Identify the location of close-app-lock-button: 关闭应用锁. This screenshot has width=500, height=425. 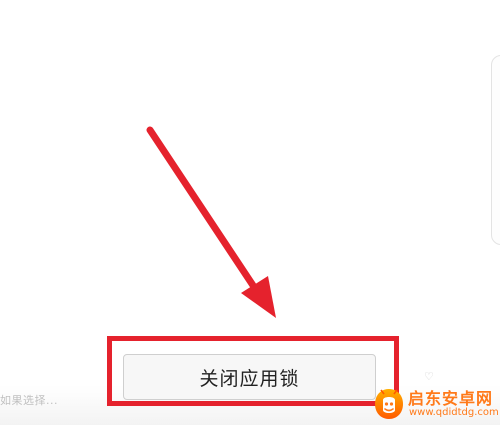
(249, 377).